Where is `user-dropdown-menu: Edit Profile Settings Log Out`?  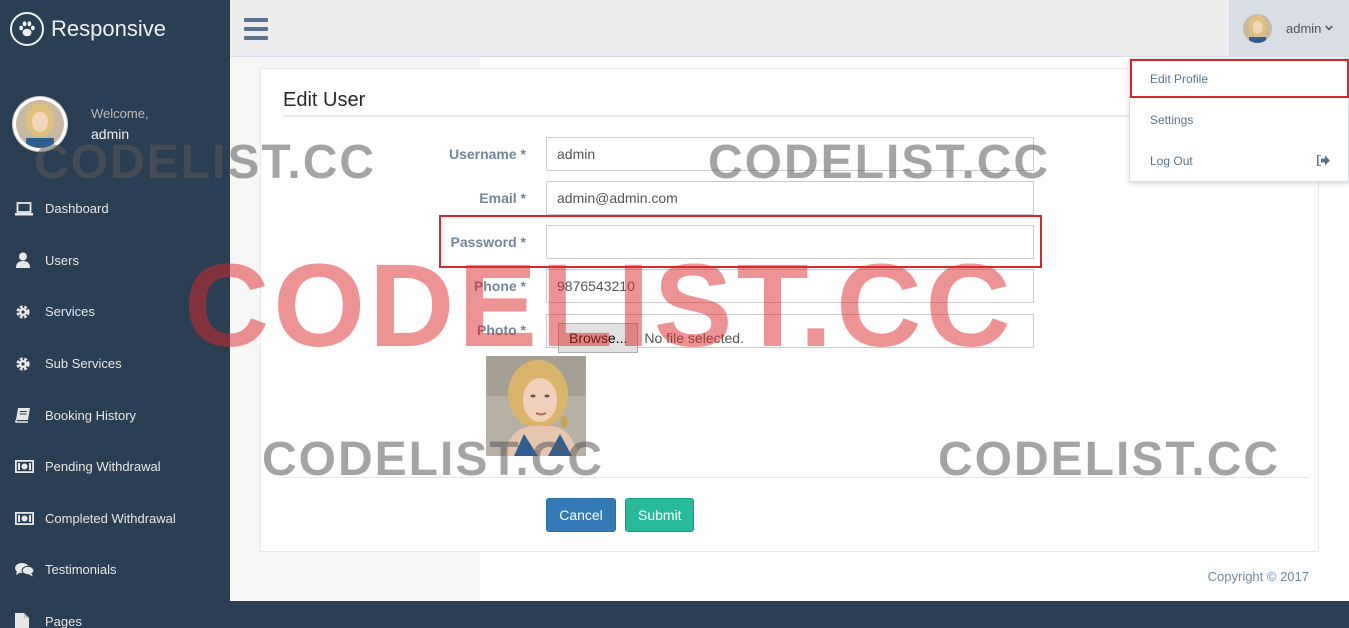 user-dropdown-menu: Edit Profile Settings Log Out is located at coordinates (1239, 120).